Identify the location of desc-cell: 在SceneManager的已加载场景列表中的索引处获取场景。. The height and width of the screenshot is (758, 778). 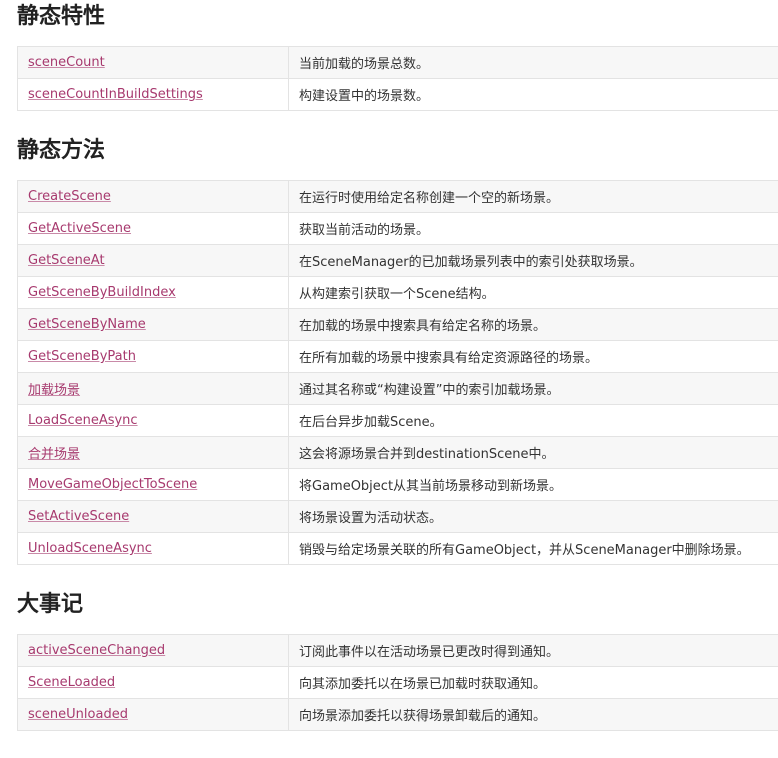
(533, 260).